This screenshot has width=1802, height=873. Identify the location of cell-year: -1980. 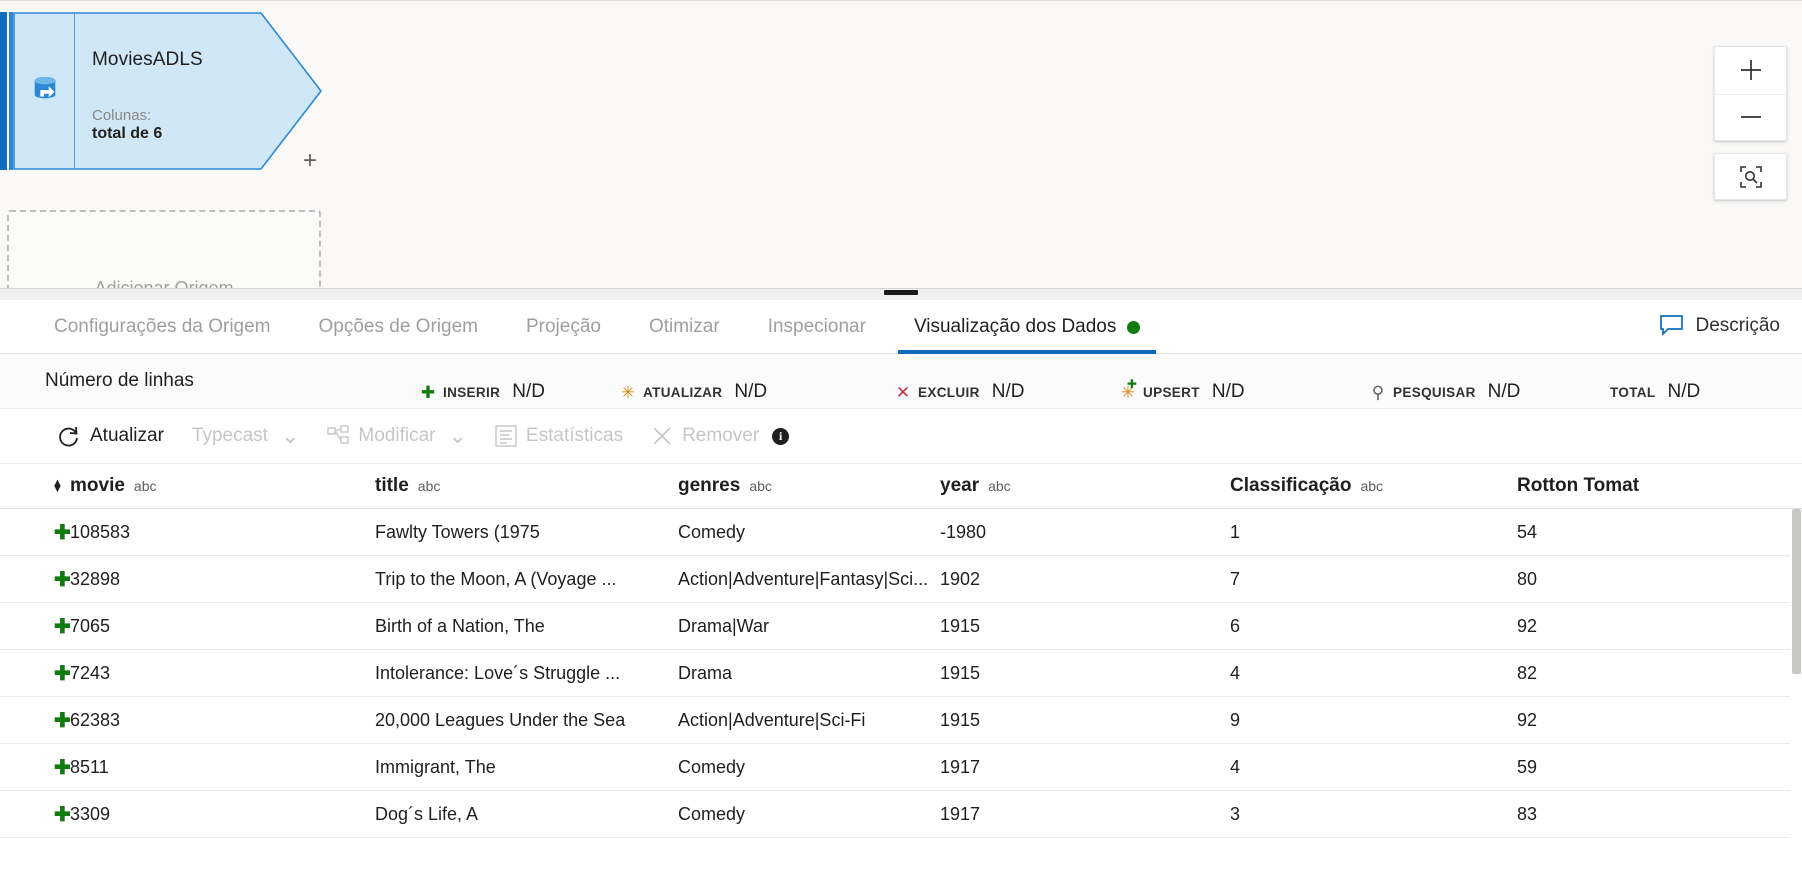
(963, 531).